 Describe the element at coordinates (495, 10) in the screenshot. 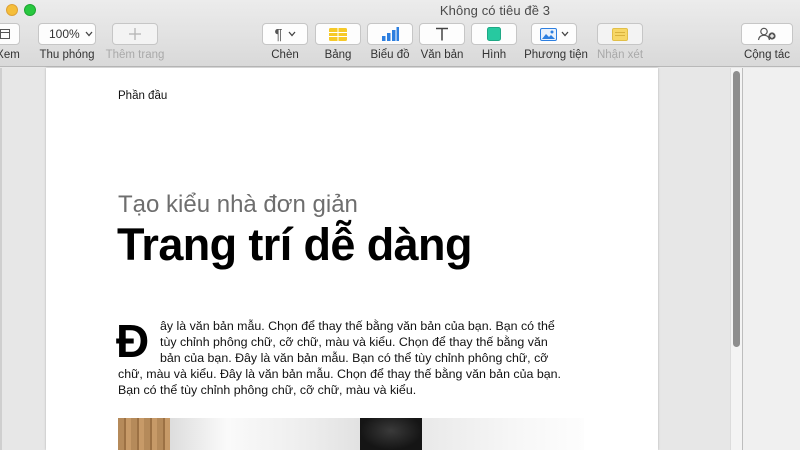

I see `window-title-text: Không có tiêu đề 3` at that location.